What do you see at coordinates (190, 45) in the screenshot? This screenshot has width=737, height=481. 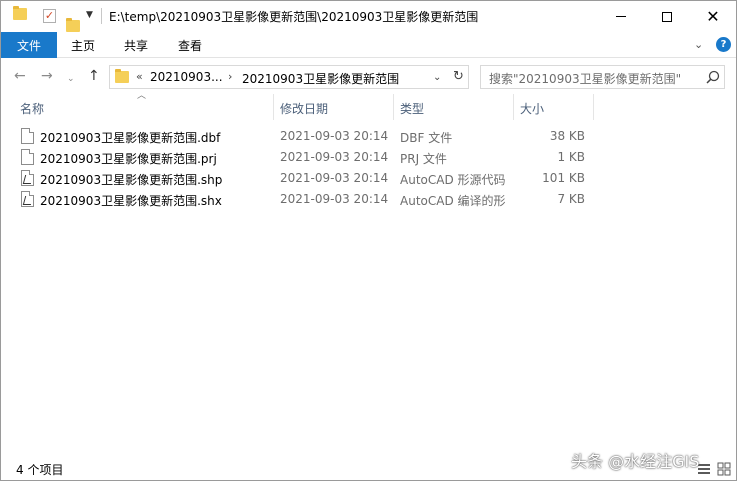 I see `tab-view: 查看` at bounding box center [190, 45].